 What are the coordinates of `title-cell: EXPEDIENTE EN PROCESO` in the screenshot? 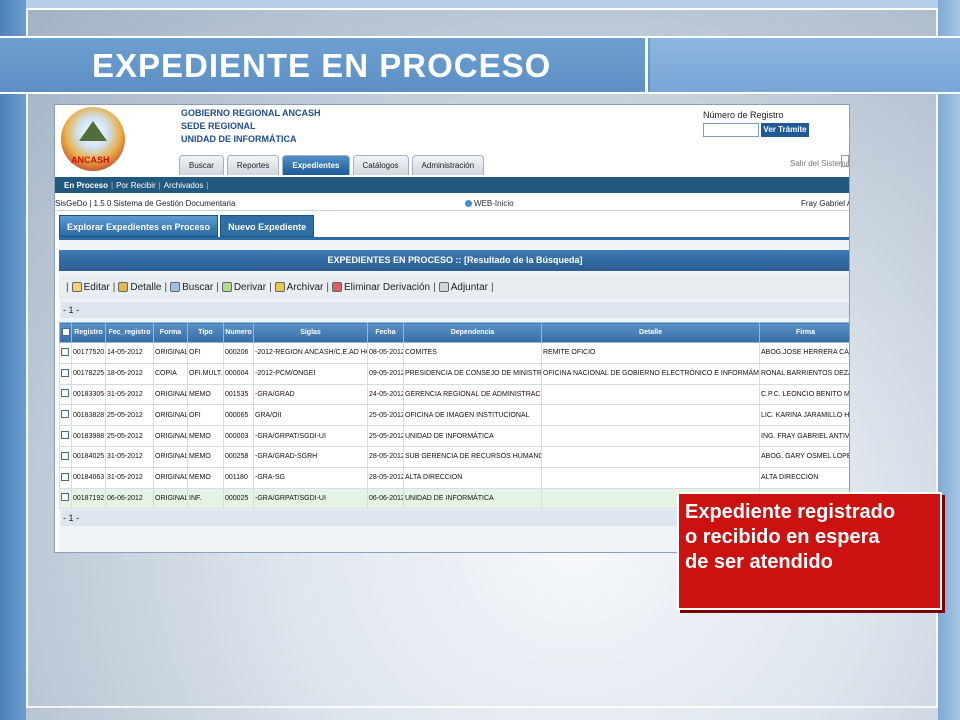 It's located at (322, 65).